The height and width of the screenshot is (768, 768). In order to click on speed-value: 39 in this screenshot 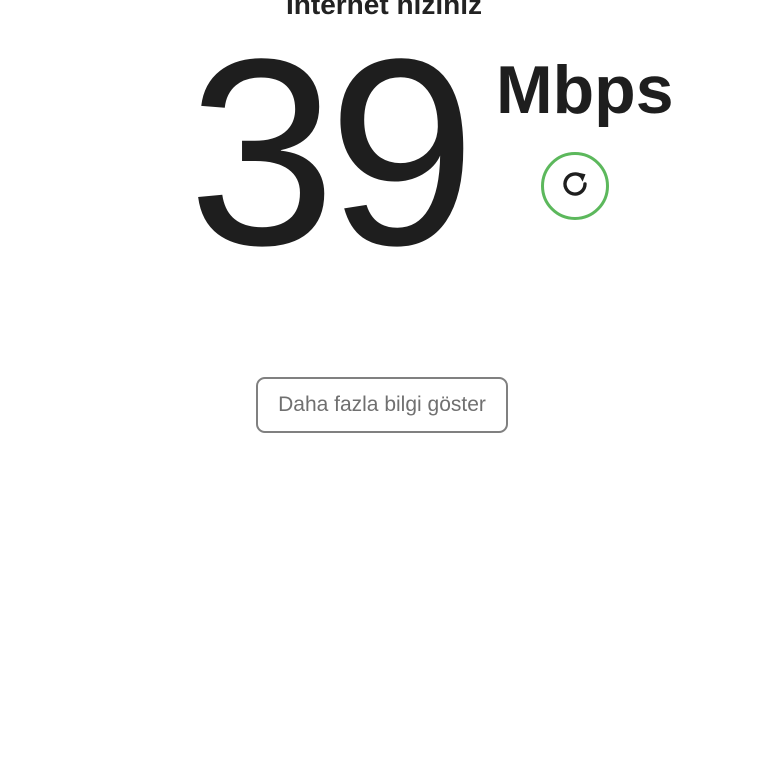, I will do `click(332, 152)`.